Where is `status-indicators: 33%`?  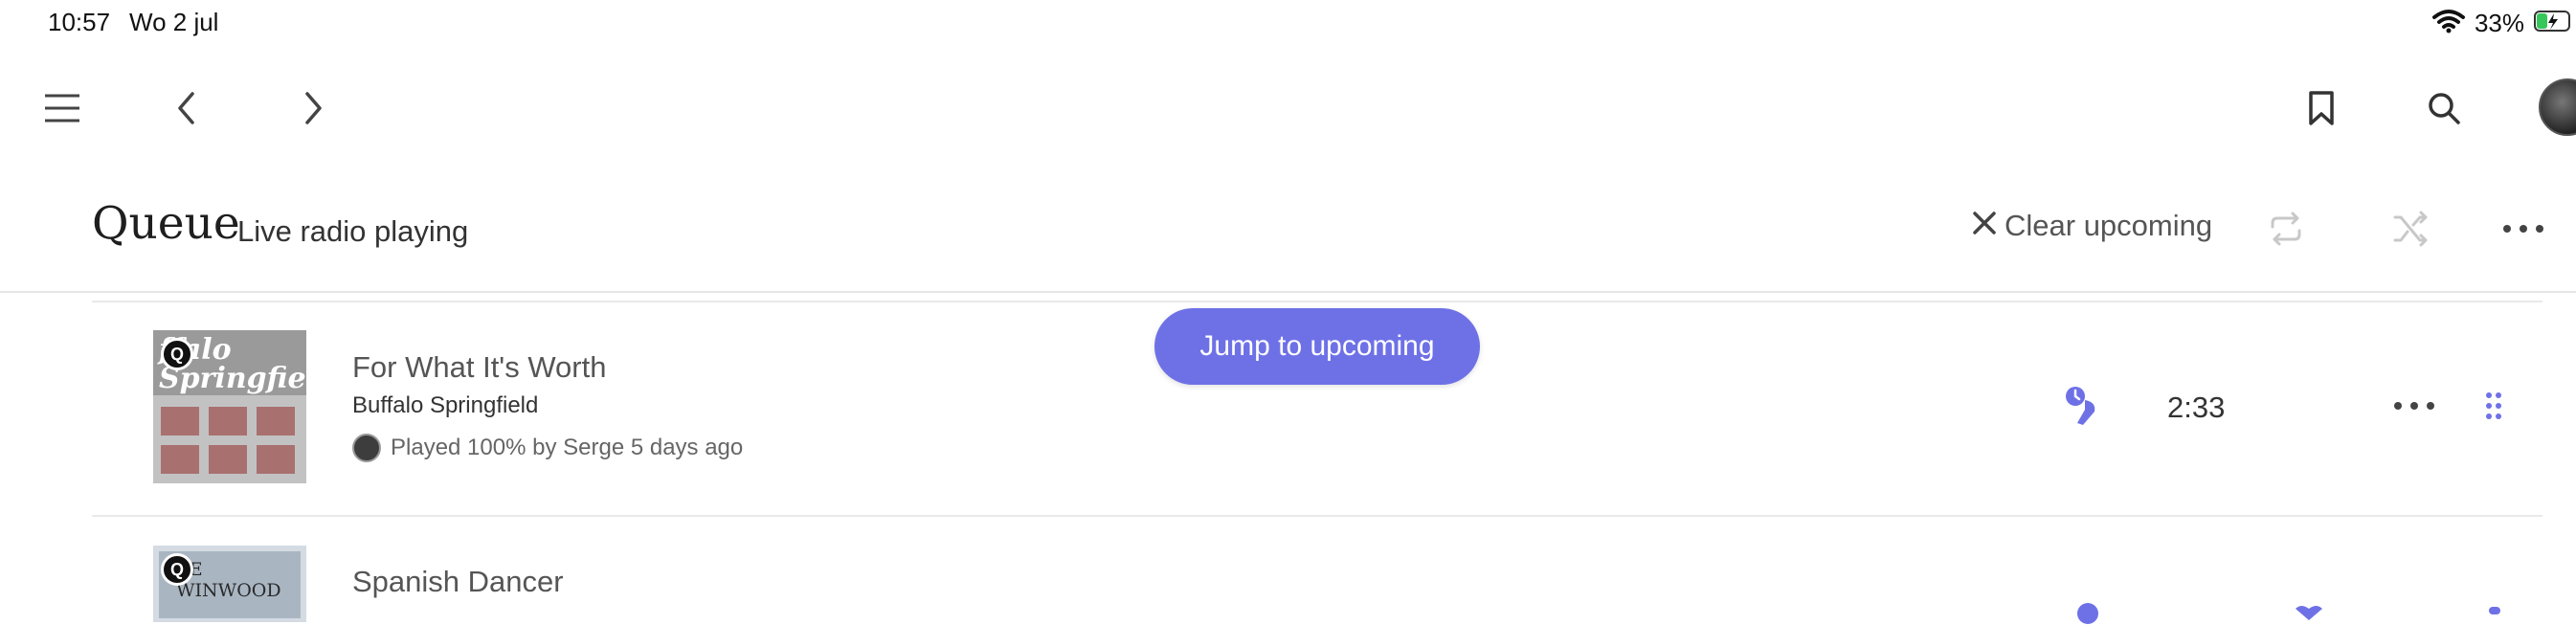 status-indicators: 33% is located at coordinates (2504, 23).